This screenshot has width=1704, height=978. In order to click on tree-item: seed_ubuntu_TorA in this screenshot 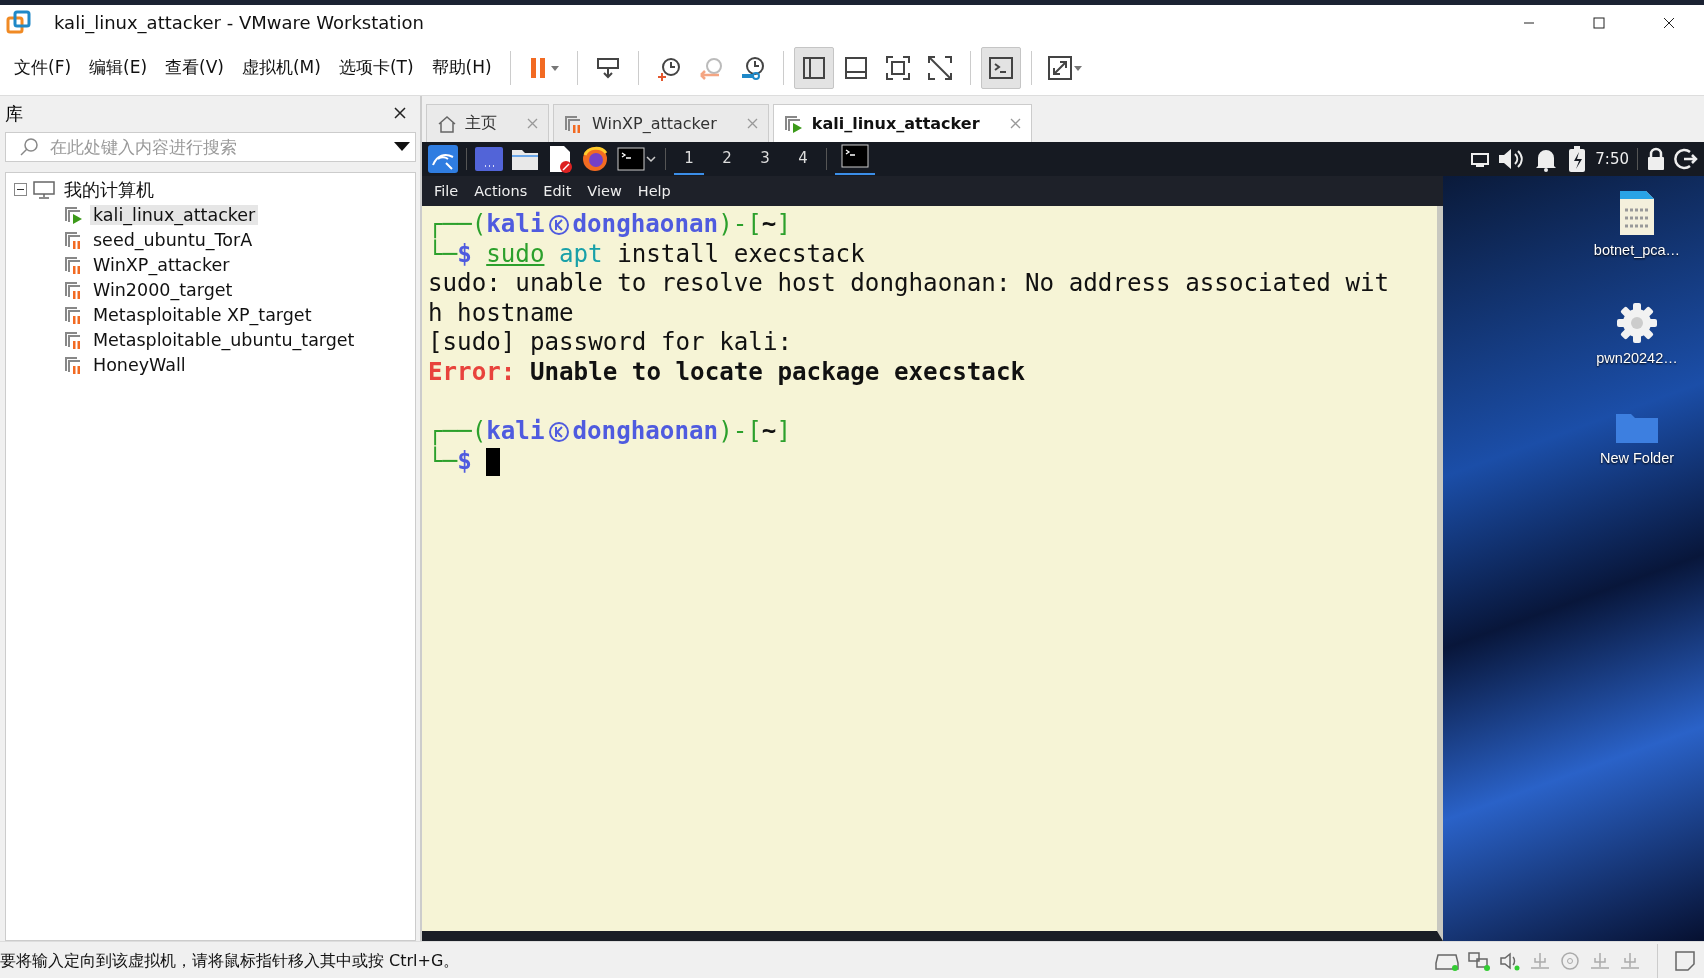, I will do `click(173, 239)`.